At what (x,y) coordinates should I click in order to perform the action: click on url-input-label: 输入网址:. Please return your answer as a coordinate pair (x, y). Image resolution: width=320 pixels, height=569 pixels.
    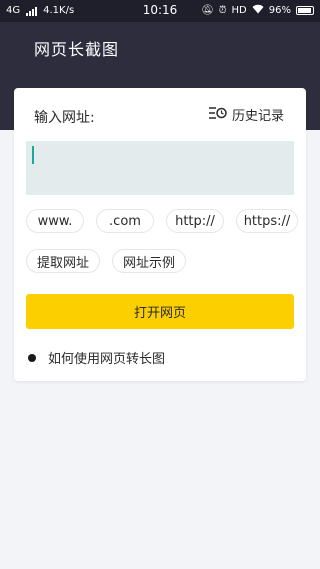
    Looking at the image, I should click on (64, 118).